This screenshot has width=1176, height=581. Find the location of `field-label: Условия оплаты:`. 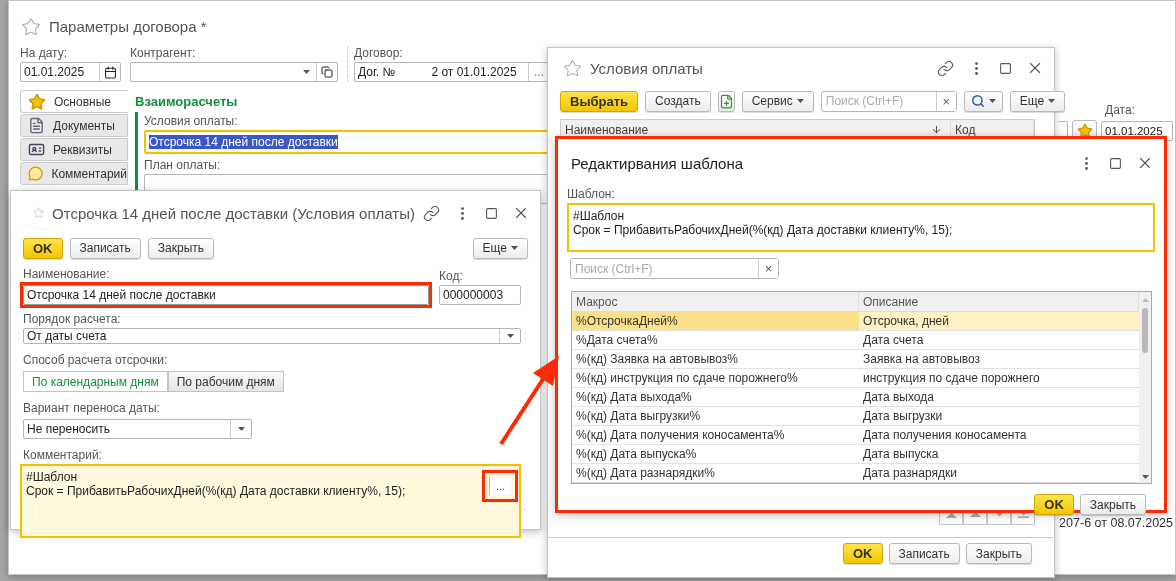

field-label: Условия оплаты: is located at coordinates (191, 121).